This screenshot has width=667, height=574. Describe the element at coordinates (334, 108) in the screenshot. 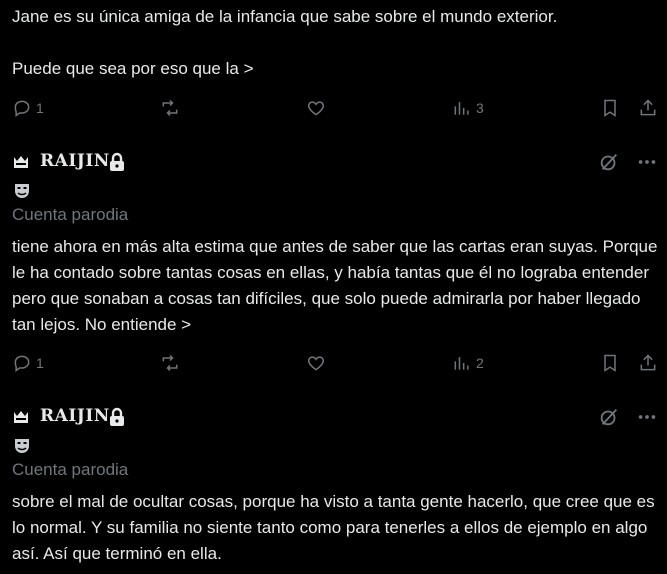

I see `post-1-action-bar: 1 3` at that location.